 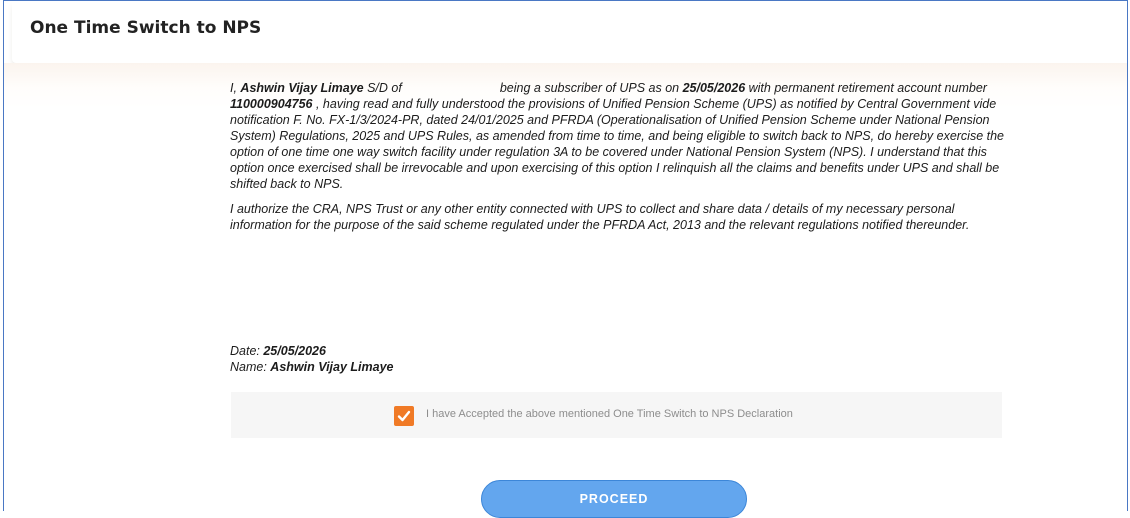 I want to click on subscriber-name: Ashwin Vijay Limaye, so click(x=302, y=88).